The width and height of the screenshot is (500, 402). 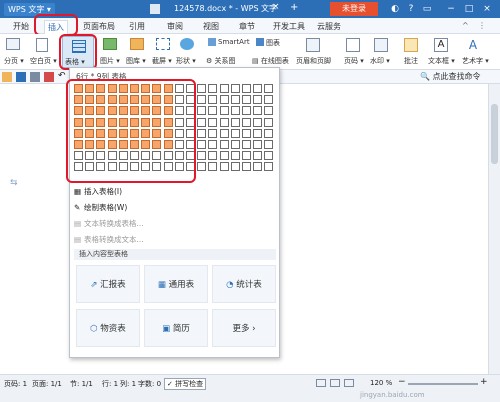 What do you see at coordinates (450, 76) in the screenshot?
I see `search-command-box: 🔍 点此查找命令` at bounding box center [450, 76].